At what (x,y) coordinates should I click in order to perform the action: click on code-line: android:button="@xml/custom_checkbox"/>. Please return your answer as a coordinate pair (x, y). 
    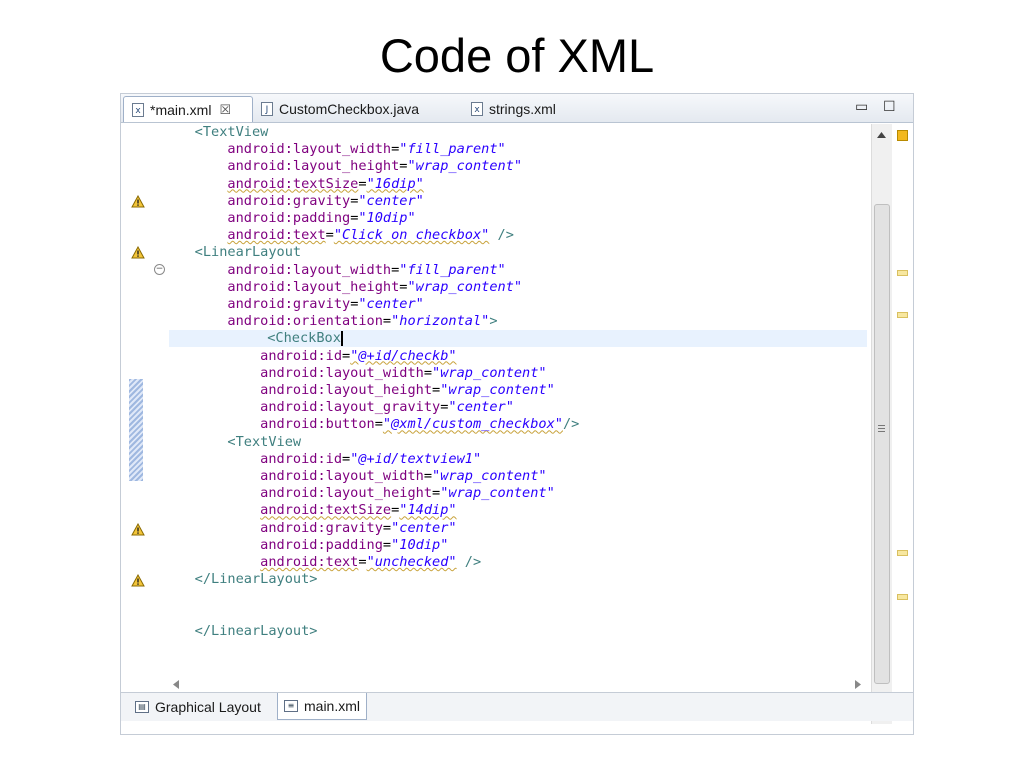
    Looking at the image, I should click on (496, 424).